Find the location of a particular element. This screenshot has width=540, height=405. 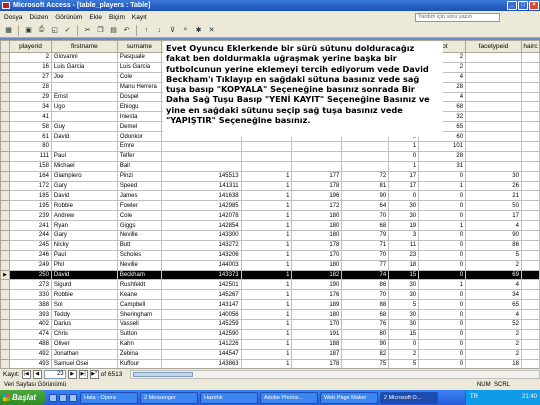

table-cell: 142590 is located at coordinates (201, 334).